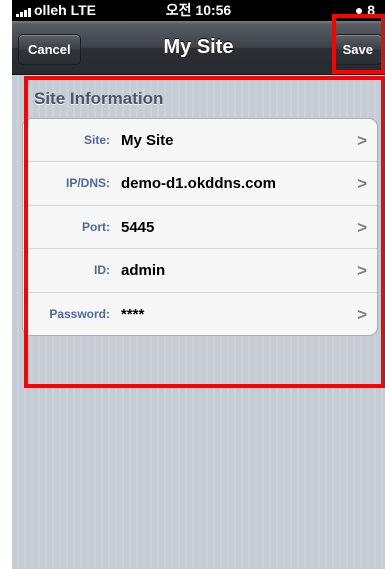 This screenshot has height=569, width=385. I want to click on cancel-button: Cancel, so click(49, 49).